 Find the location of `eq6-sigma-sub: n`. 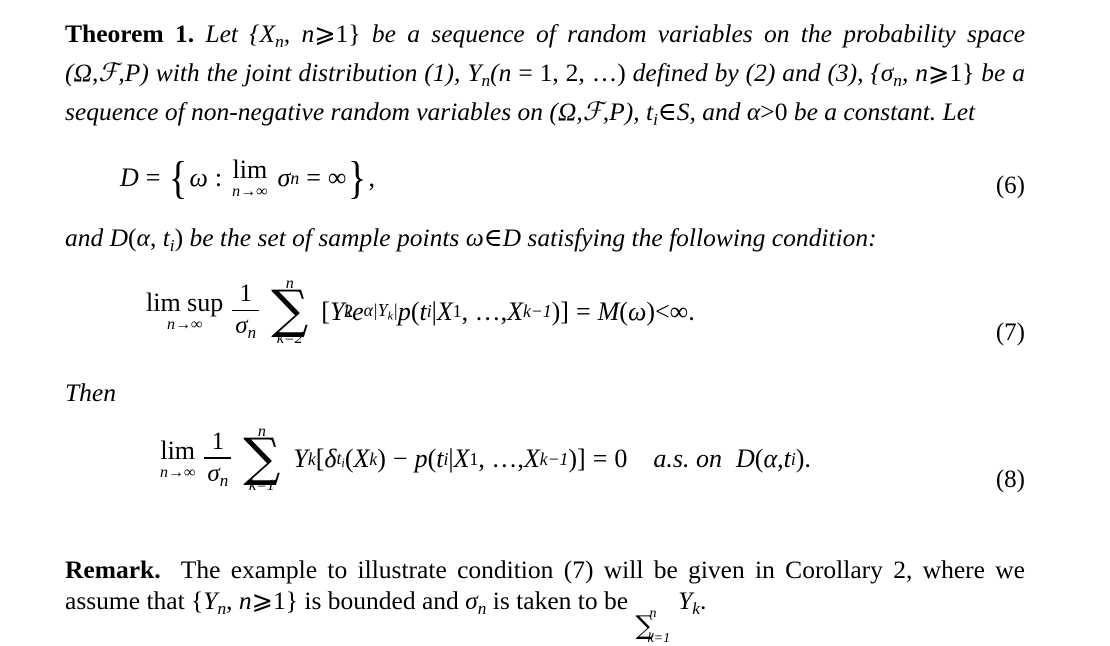

eq6-sigma-sub: n is located at coordinates (295, 177).